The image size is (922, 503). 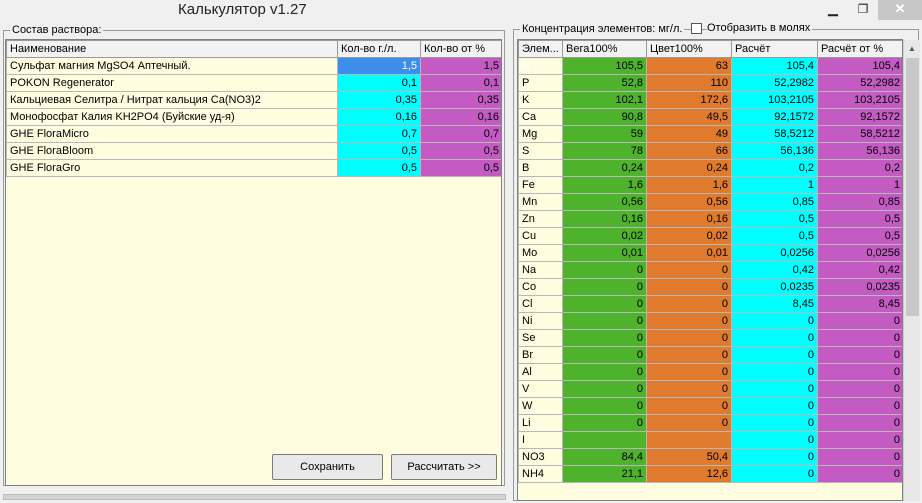 I want to click on element-cell: Fe, so click(x=540, y=185).